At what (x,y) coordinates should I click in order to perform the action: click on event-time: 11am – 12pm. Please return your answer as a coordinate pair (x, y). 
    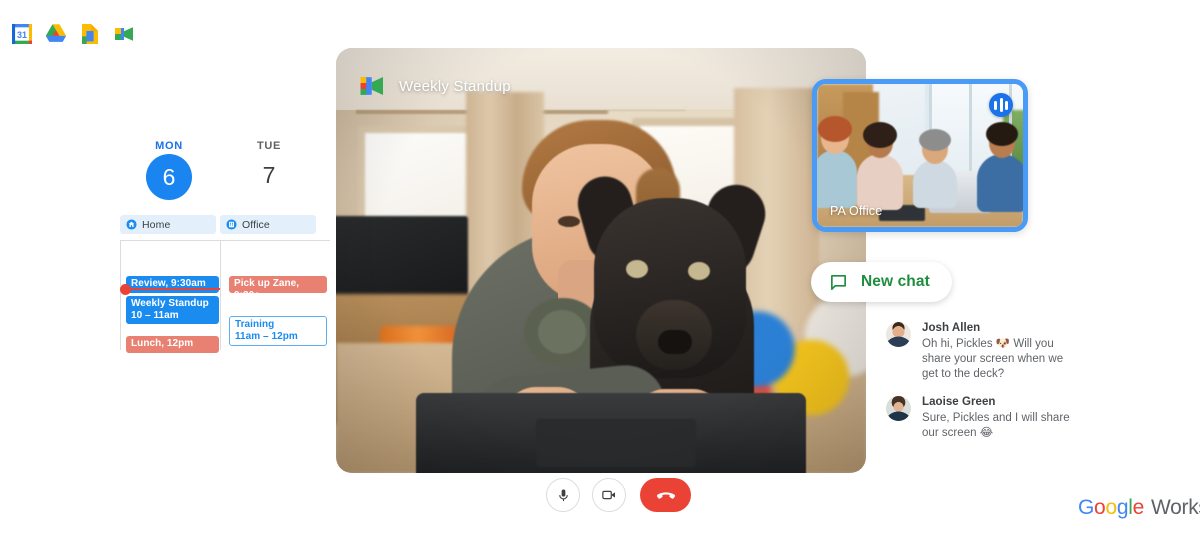
    Looking at the image, I should click on (266, 336).